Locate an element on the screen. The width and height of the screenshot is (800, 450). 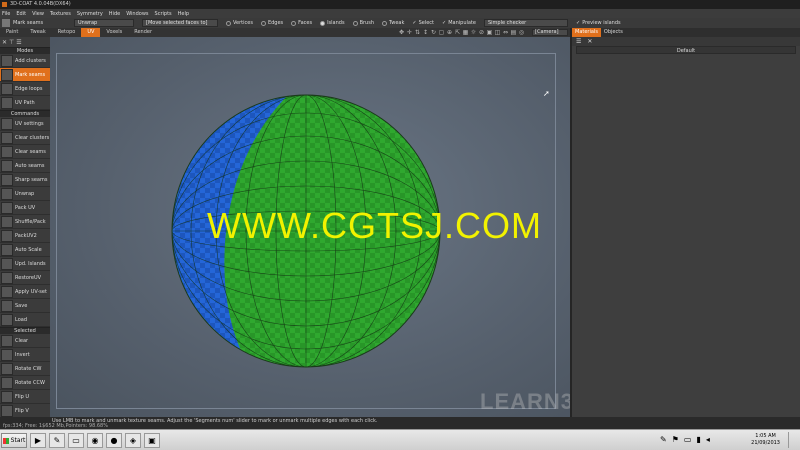
radio-vertices: Vertices is located at coordinates (239, 23).